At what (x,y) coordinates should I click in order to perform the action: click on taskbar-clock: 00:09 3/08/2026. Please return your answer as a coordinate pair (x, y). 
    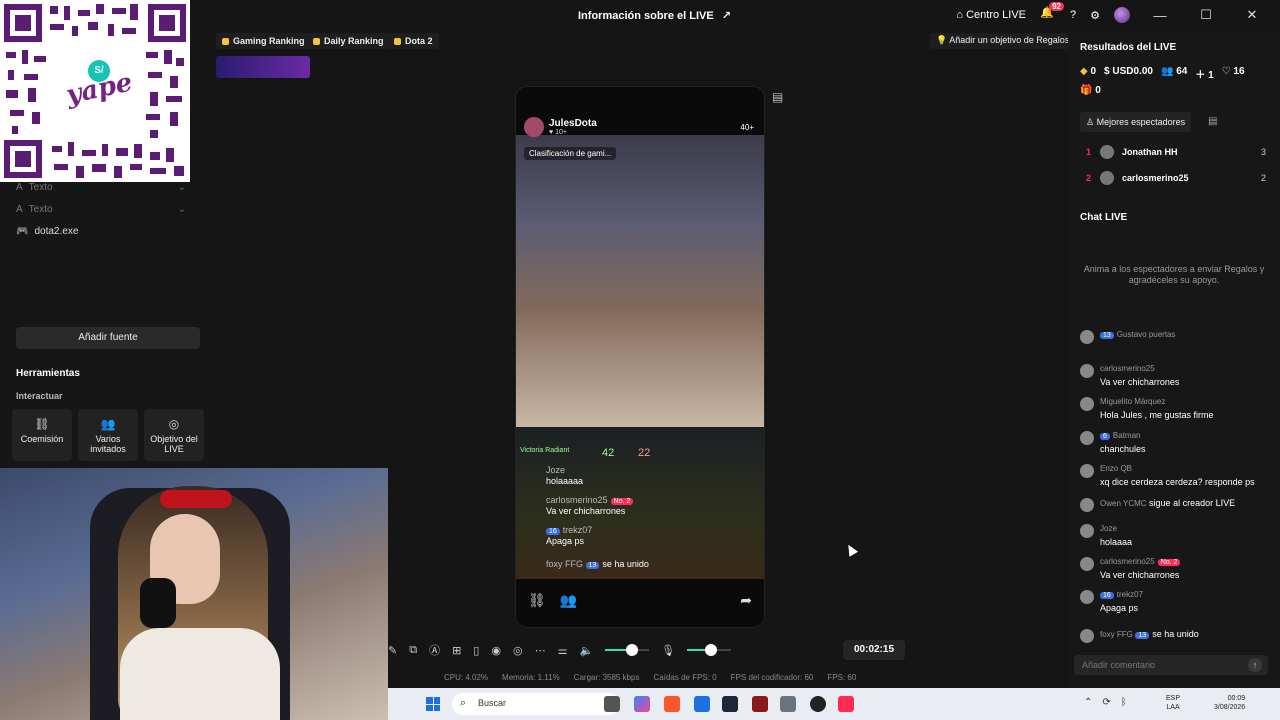
    Looking at the image, I should click on (1229, 703).